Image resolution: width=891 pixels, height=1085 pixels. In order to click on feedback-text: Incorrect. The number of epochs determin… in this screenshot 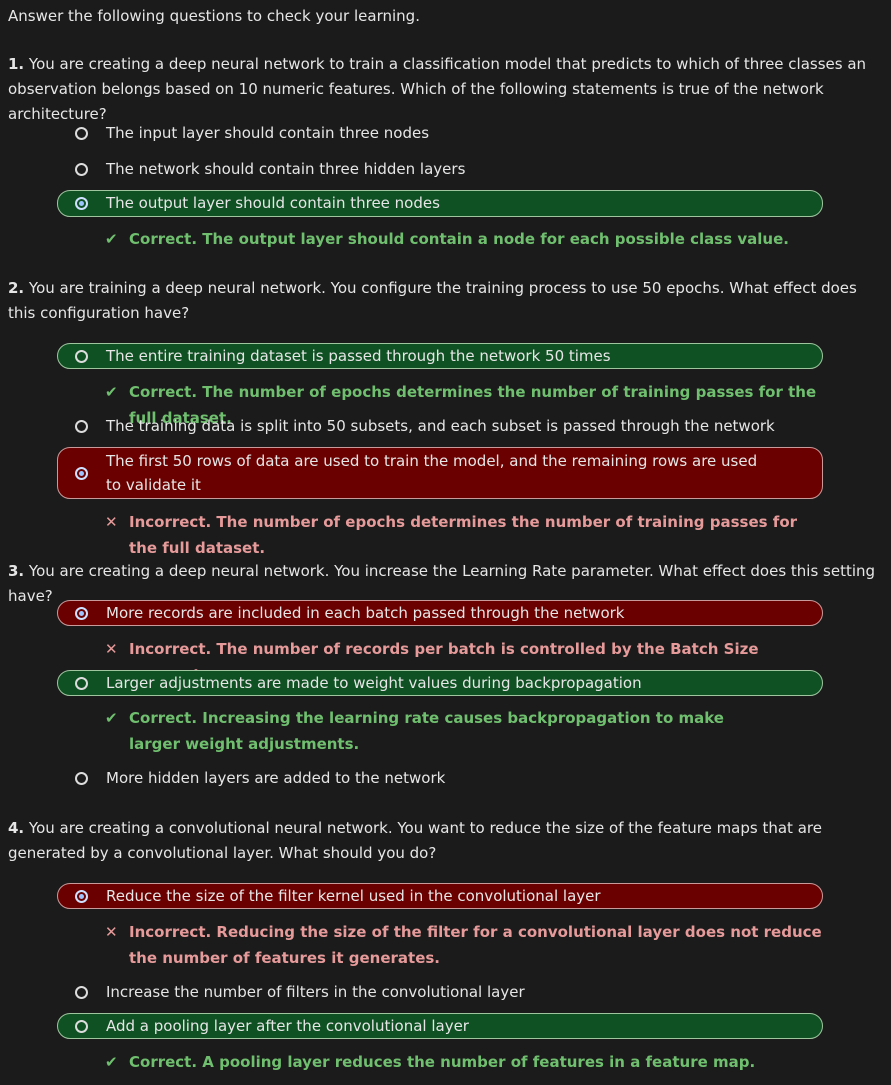, I will do `click(463, 535)`.